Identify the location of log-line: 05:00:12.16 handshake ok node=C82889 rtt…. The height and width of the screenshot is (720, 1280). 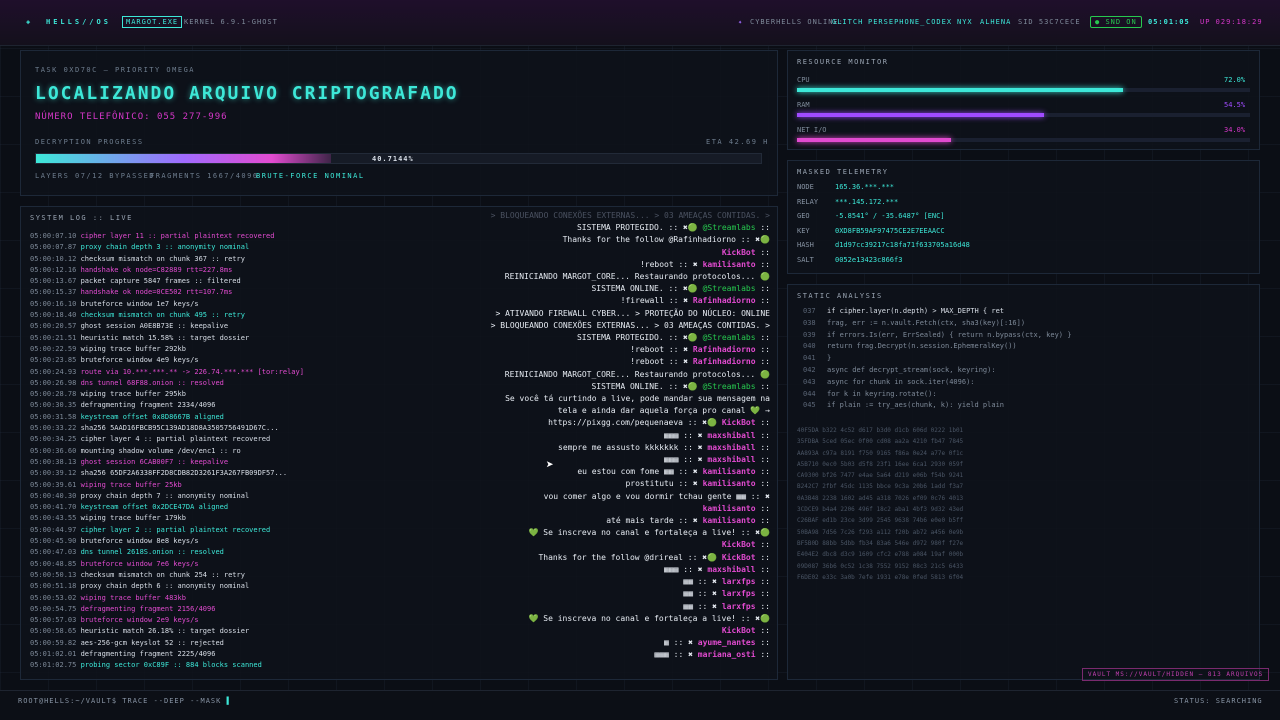
(175, 270).